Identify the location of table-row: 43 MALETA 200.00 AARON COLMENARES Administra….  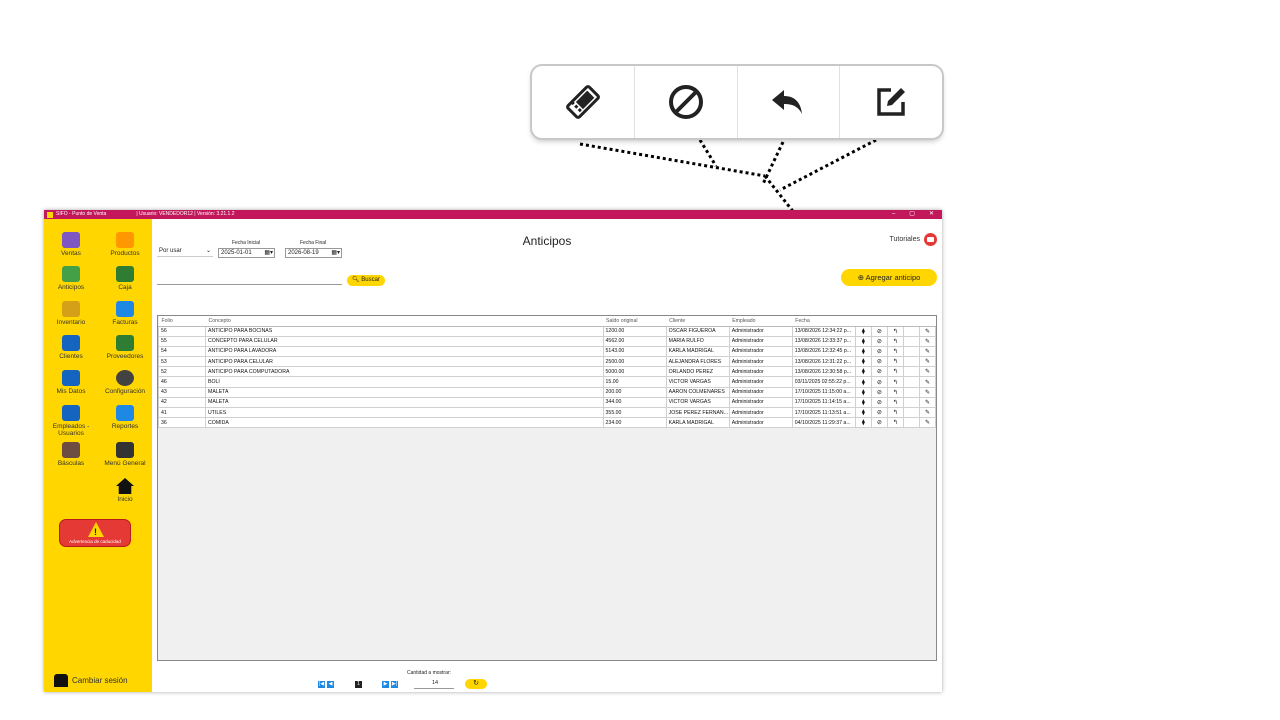
(547, 392).